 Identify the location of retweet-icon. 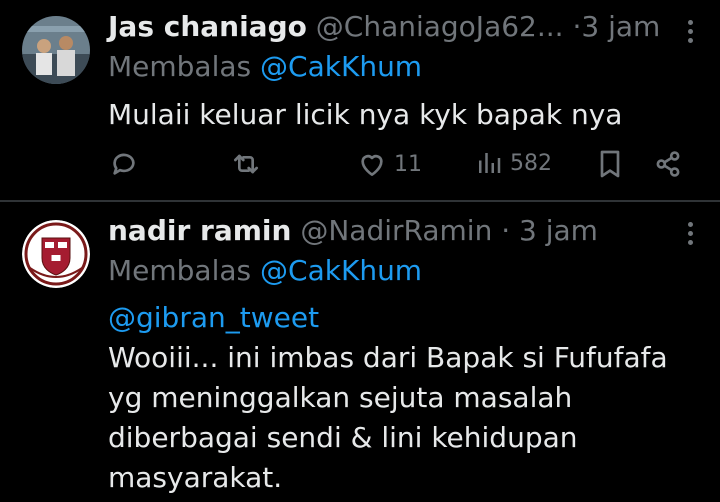
(246, 164).